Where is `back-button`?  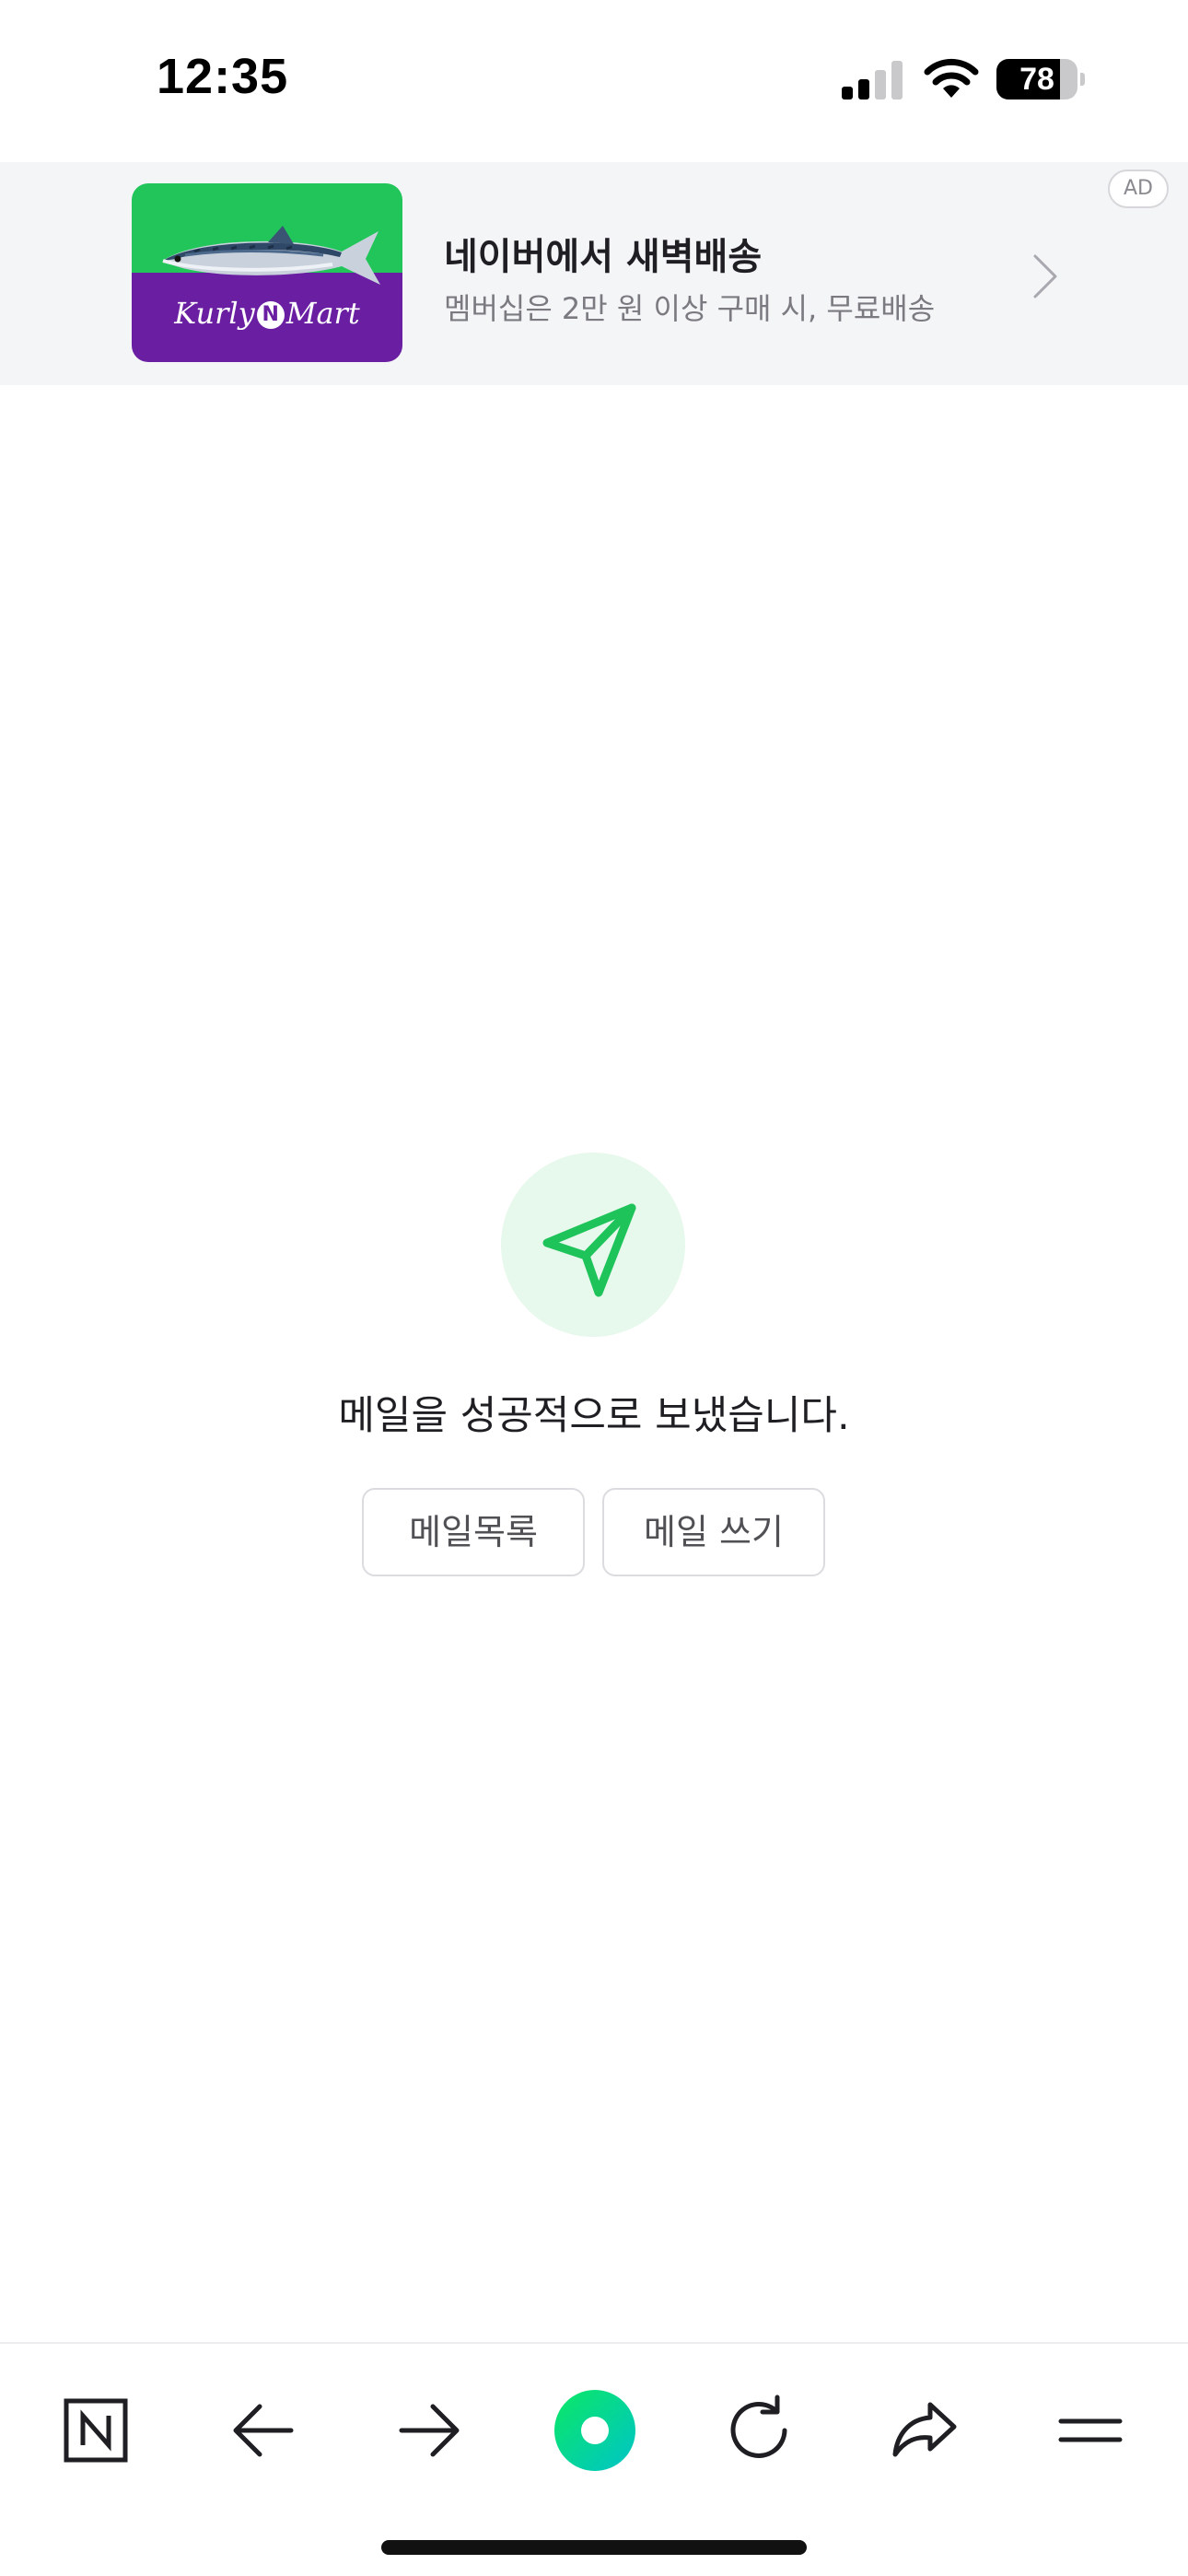
back-button is located at coordinates (263, 2430).